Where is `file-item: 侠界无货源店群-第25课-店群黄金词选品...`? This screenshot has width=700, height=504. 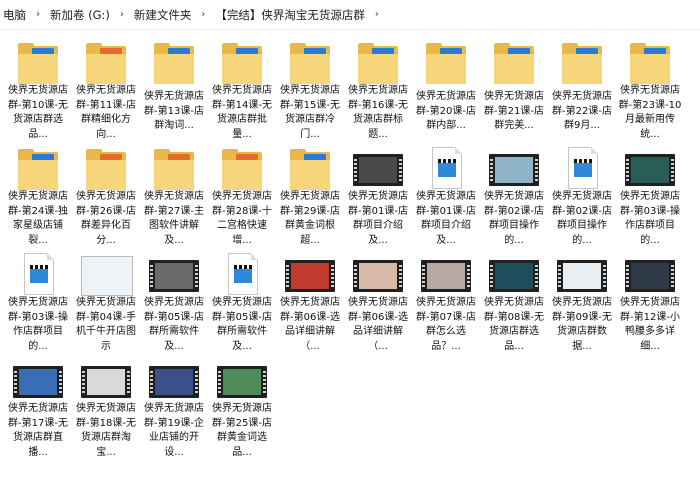
file-item: 侠界无货源店群-第25课-店群黄金词选品... is located at coordinates (242, 407).